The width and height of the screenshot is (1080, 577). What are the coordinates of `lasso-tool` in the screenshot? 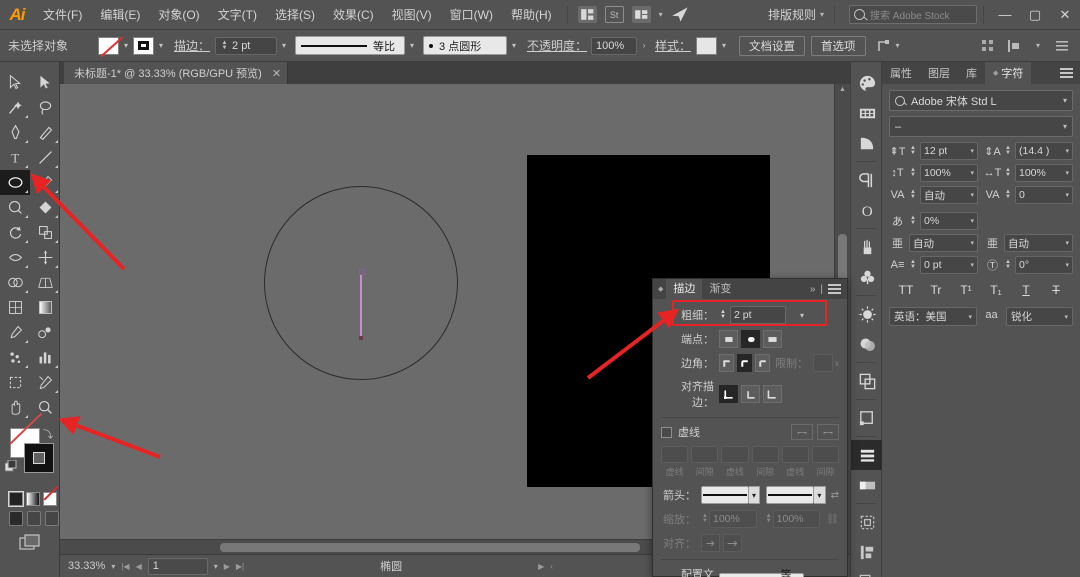 It's located at (45, 107).